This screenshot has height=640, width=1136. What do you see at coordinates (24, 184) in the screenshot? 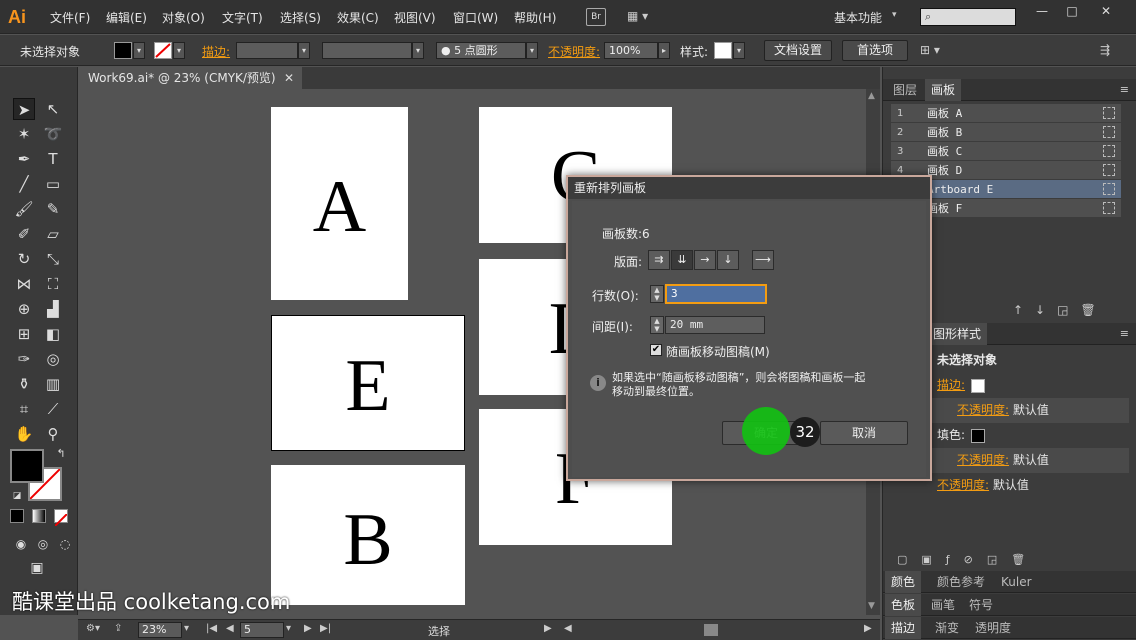
I see `line-tool-icon: ╱` at bounding box center [24, 184].